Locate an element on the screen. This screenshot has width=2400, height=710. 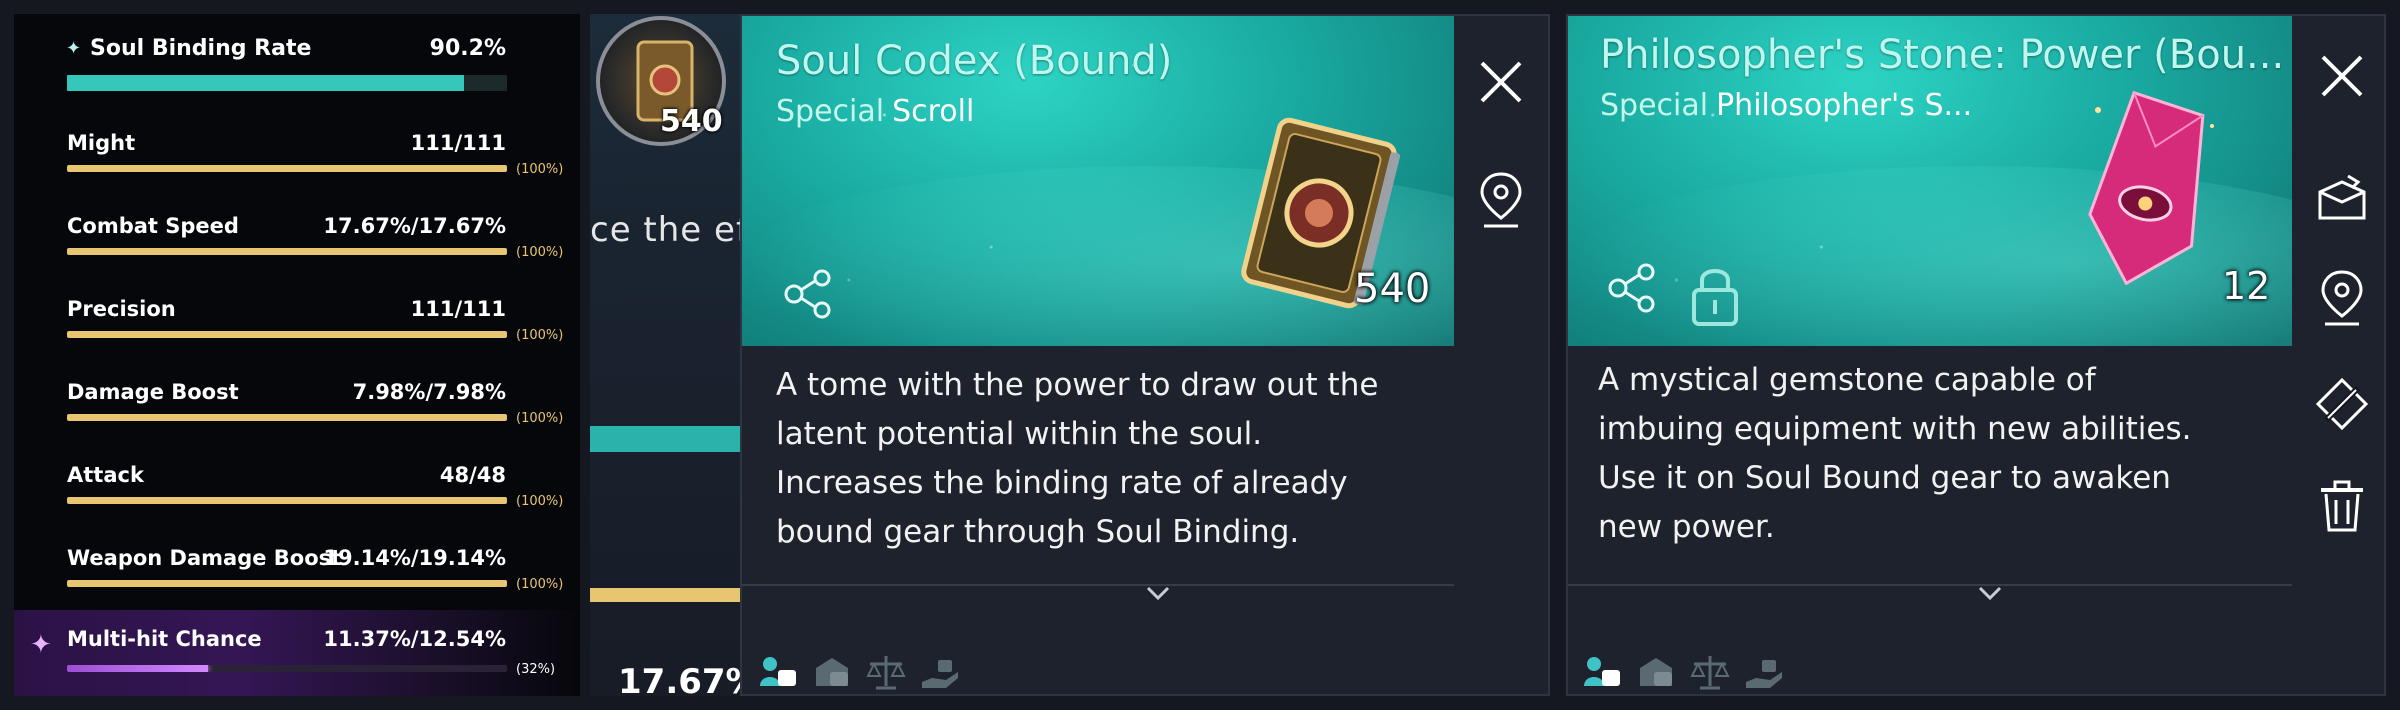
stat-row-damage-boost: Damage Boost 7.98%/7.98% (100%) is located at coordinates (297, 418).